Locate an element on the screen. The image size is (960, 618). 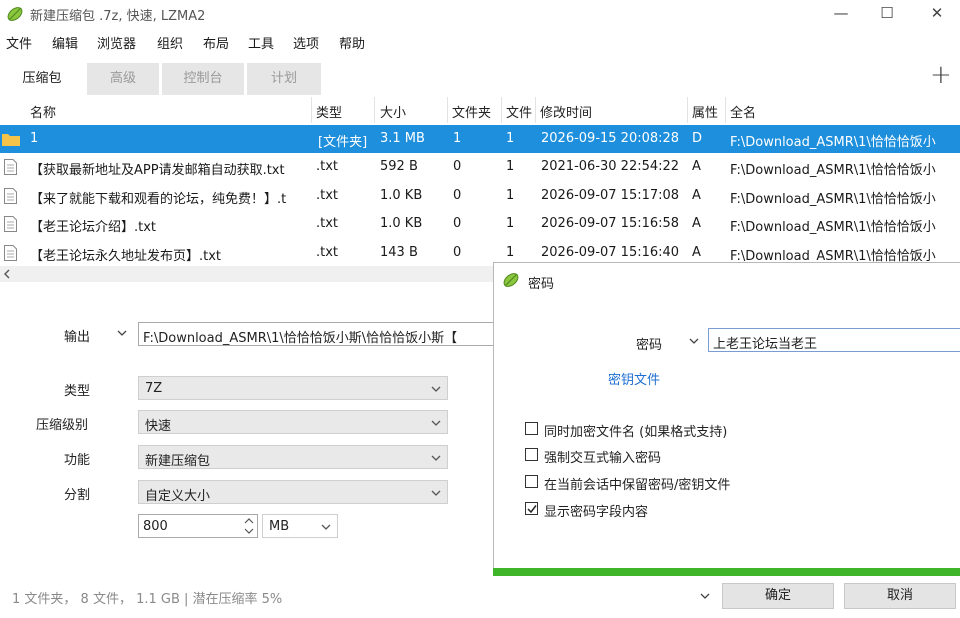
password-input: 上老王论坛当老王 is located at coordinates (834, 340).